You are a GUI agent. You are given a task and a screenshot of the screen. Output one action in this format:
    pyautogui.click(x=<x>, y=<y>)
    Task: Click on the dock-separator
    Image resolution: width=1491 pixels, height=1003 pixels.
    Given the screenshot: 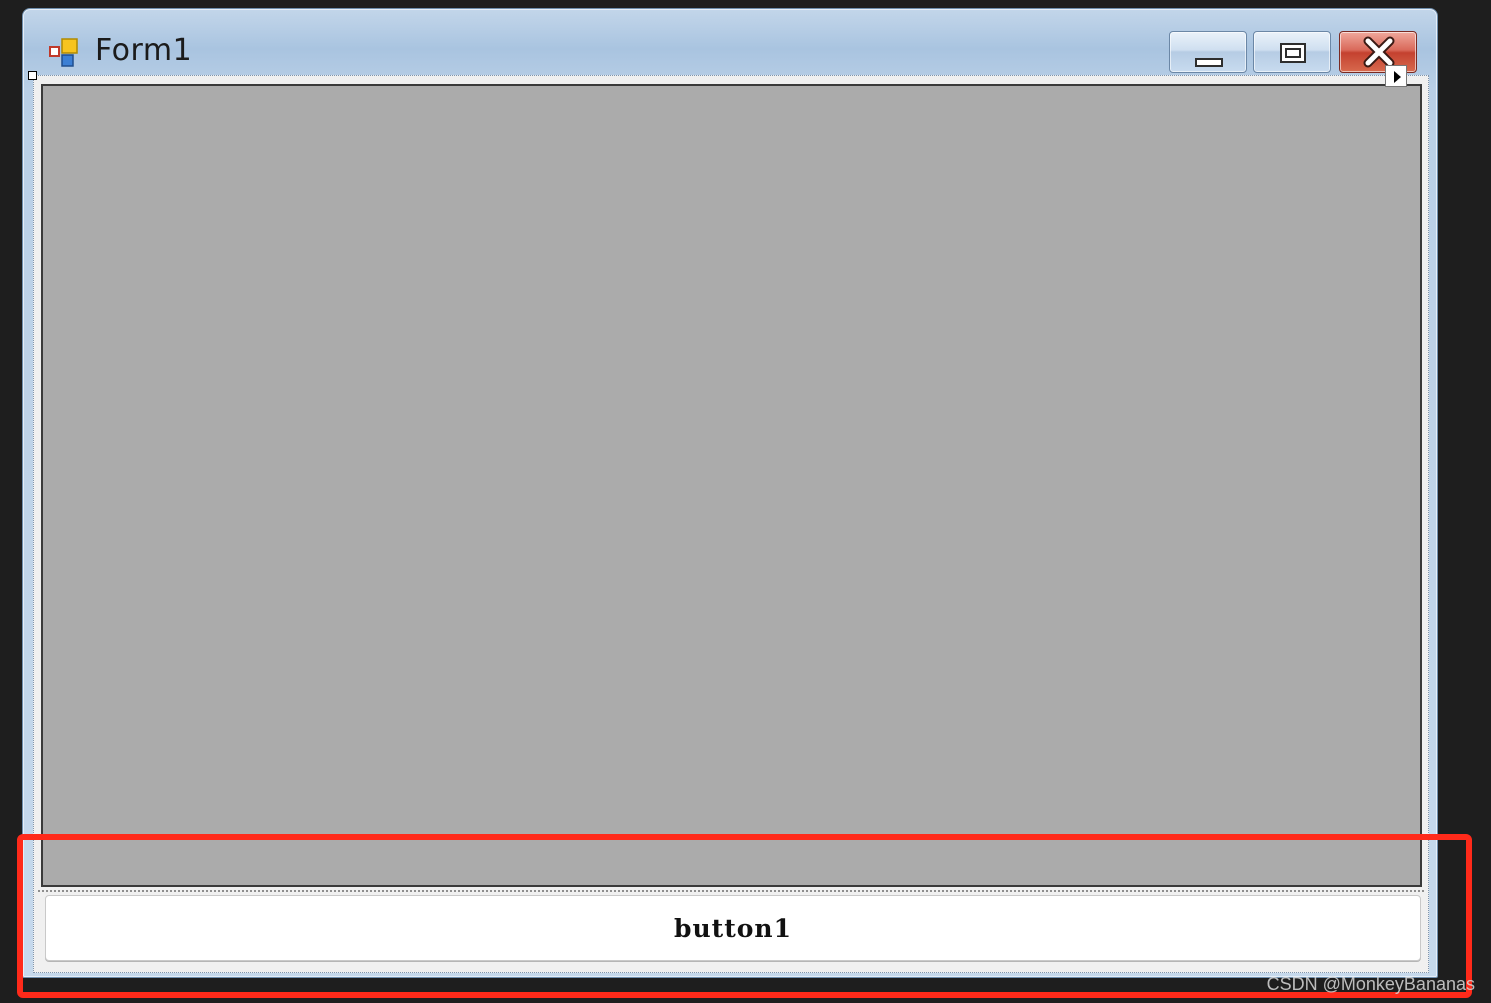 What is the action you would take?
    pyautogui.click(x=731, y=891)
    